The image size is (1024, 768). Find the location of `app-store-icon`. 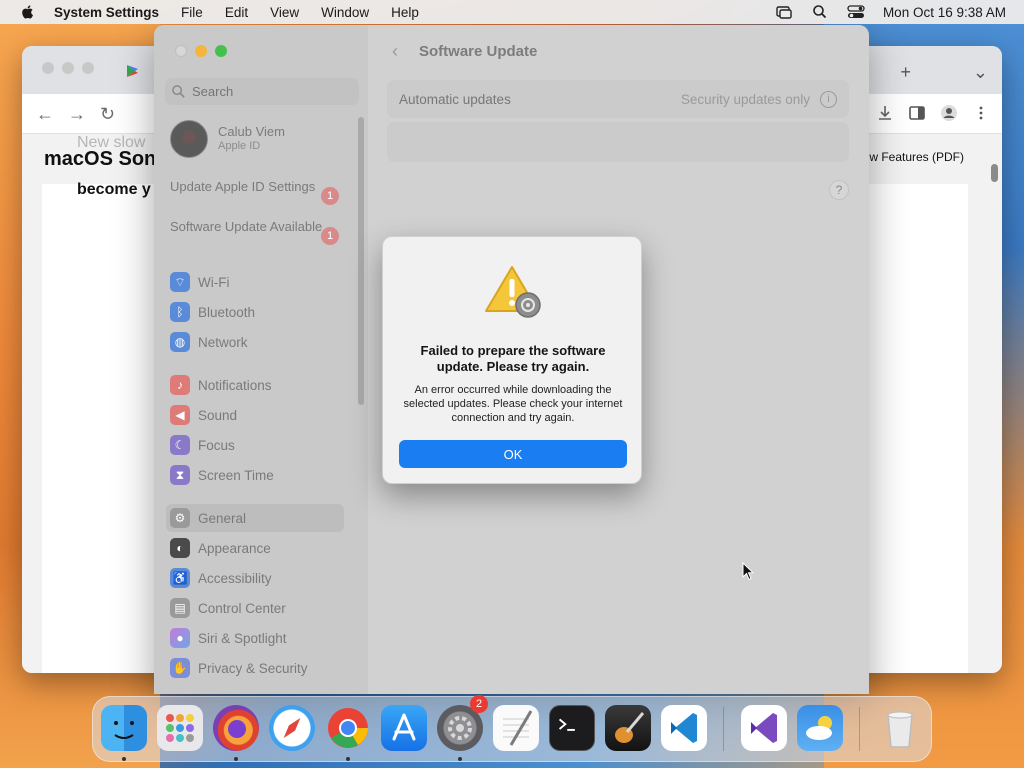

app-store-icon is located at coordinates (404, 727).